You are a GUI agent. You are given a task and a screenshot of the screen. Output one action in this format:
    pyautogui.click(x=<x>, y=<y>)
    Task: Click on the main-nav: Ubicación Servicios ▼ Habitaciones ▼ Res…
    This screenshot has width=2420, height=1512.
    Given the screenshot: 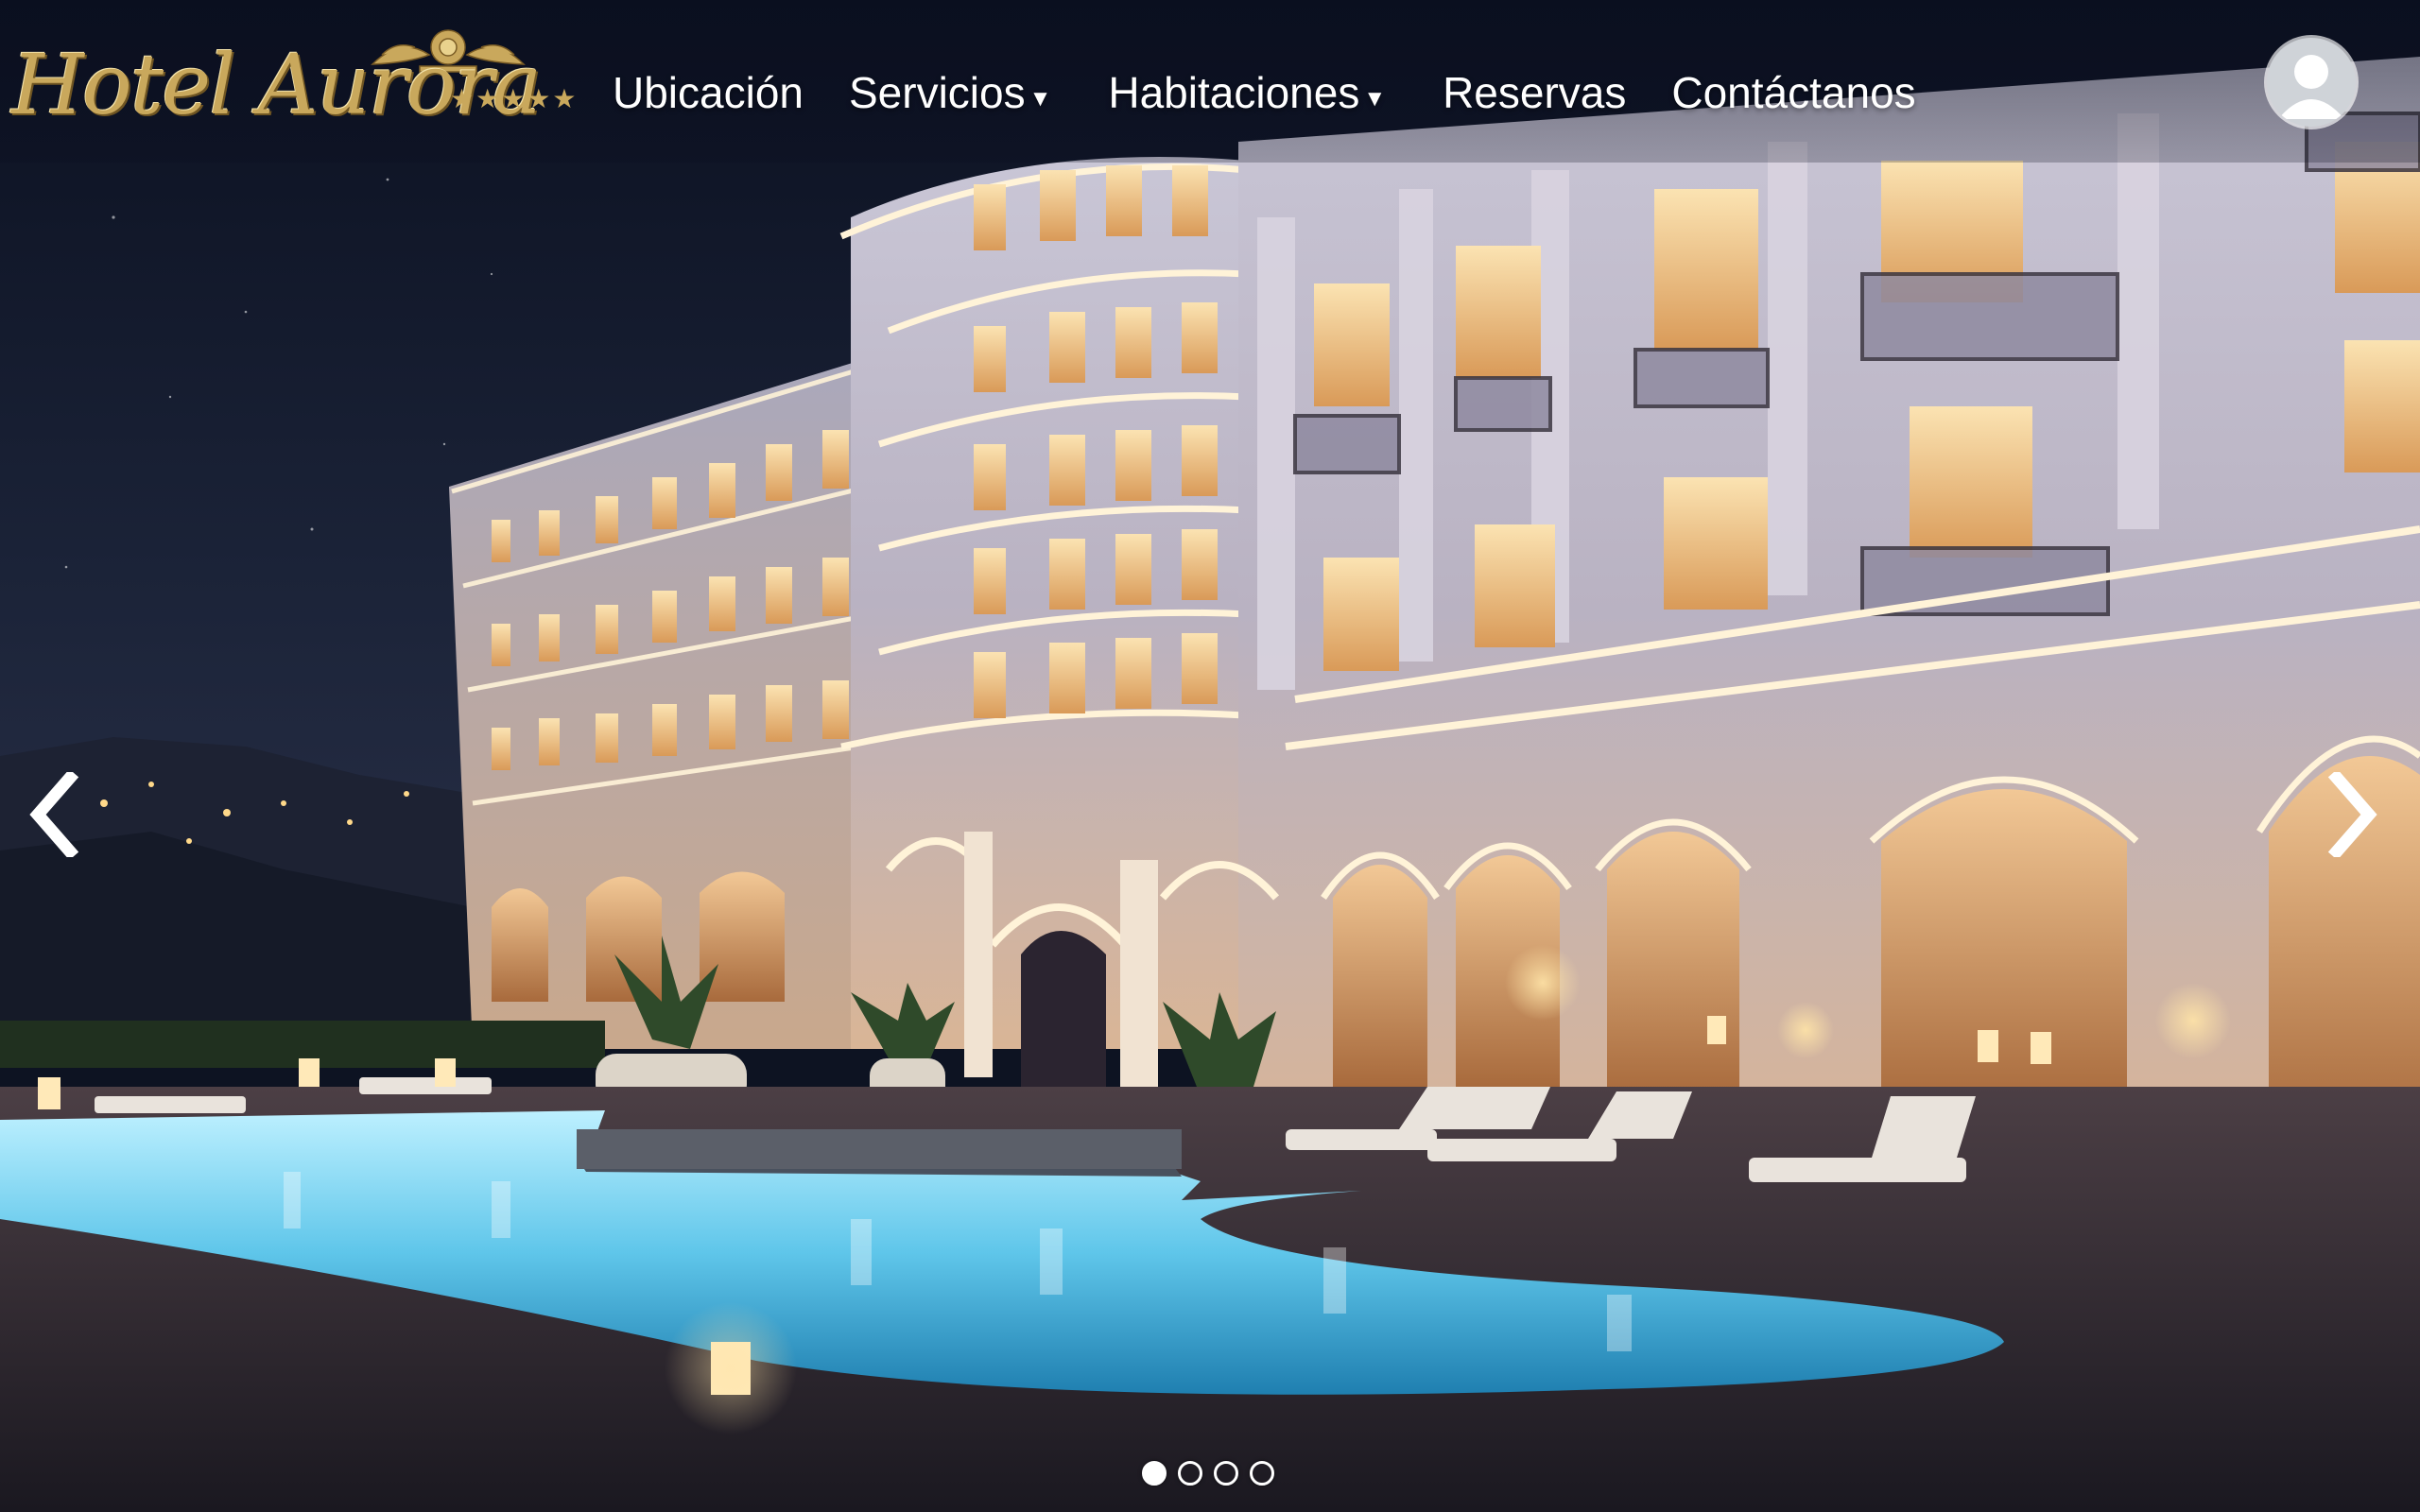 What is the action you would take?
    pyautogui.click(x=1264, y=92)
    